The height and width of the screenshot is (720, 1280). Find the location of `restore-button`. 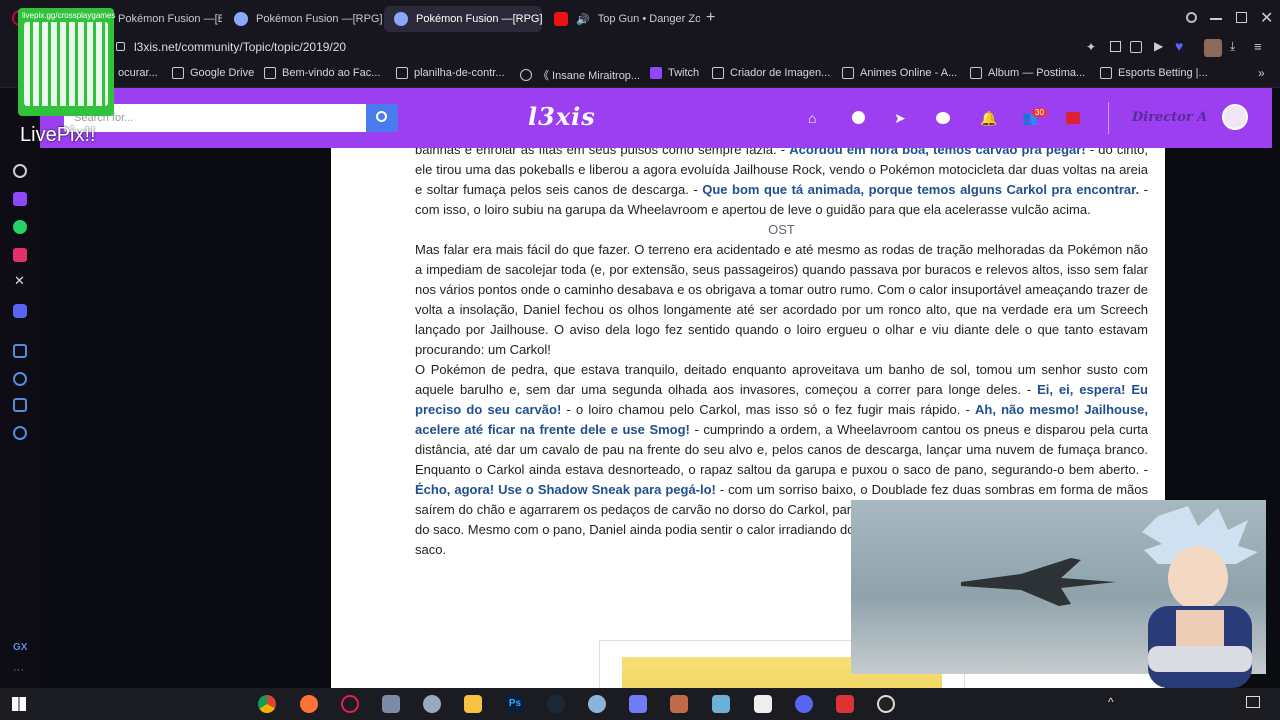

restore-button is located at coordinates (1241, 17).